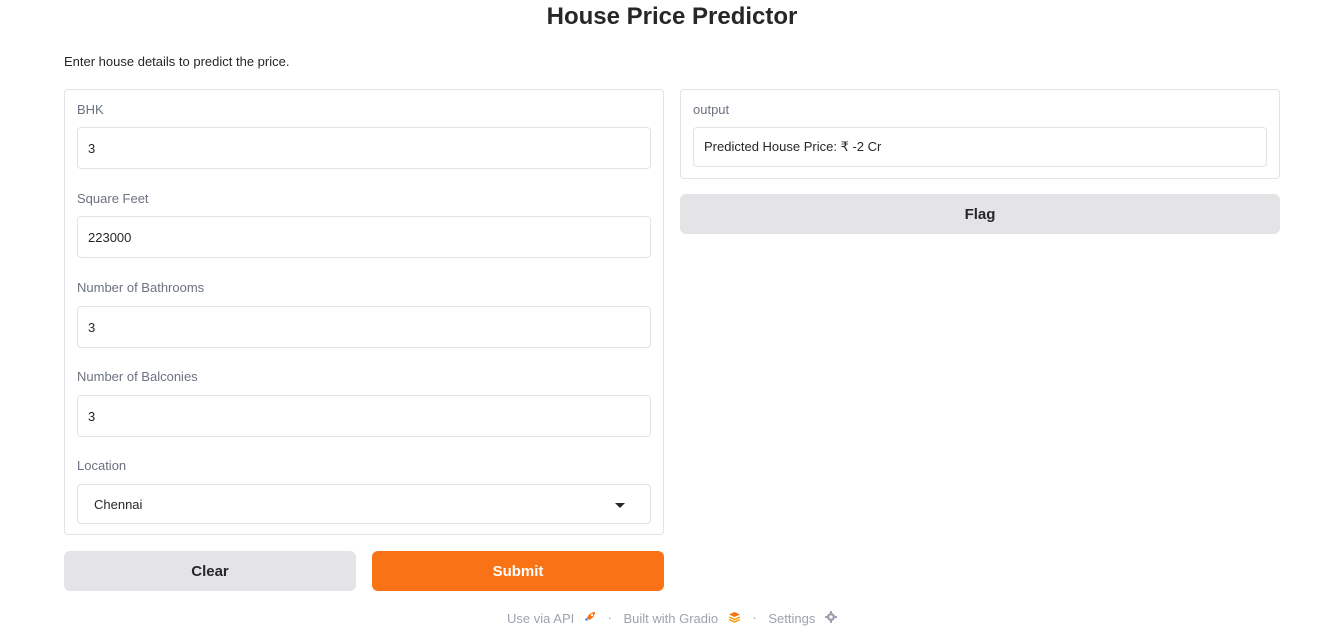 The width and height of the screenshot is (1344, 641). I want to click on location-selected-value: Chennai, so click(118, 504).